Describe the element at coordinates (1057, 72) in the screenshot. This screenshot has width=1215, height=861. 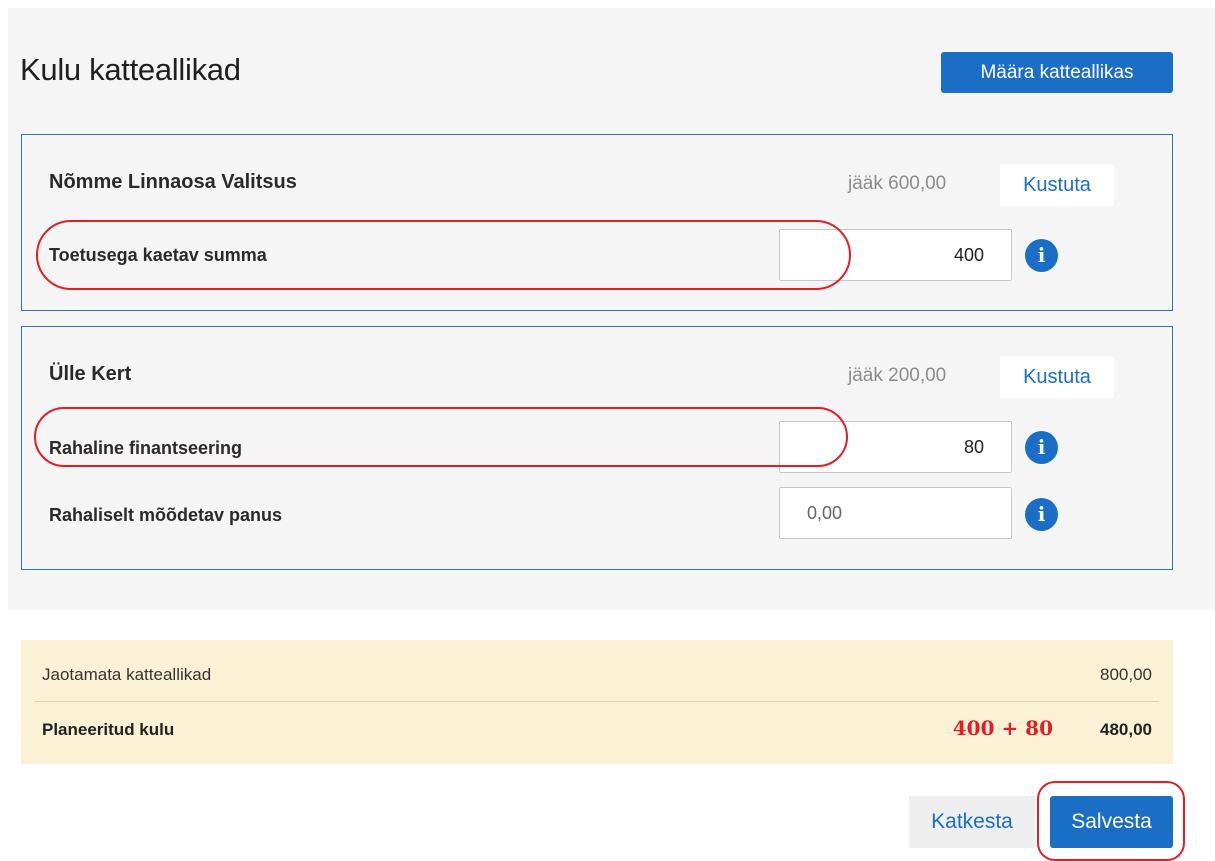
I see `assign-source-button: Määra katteallikas` at that location.